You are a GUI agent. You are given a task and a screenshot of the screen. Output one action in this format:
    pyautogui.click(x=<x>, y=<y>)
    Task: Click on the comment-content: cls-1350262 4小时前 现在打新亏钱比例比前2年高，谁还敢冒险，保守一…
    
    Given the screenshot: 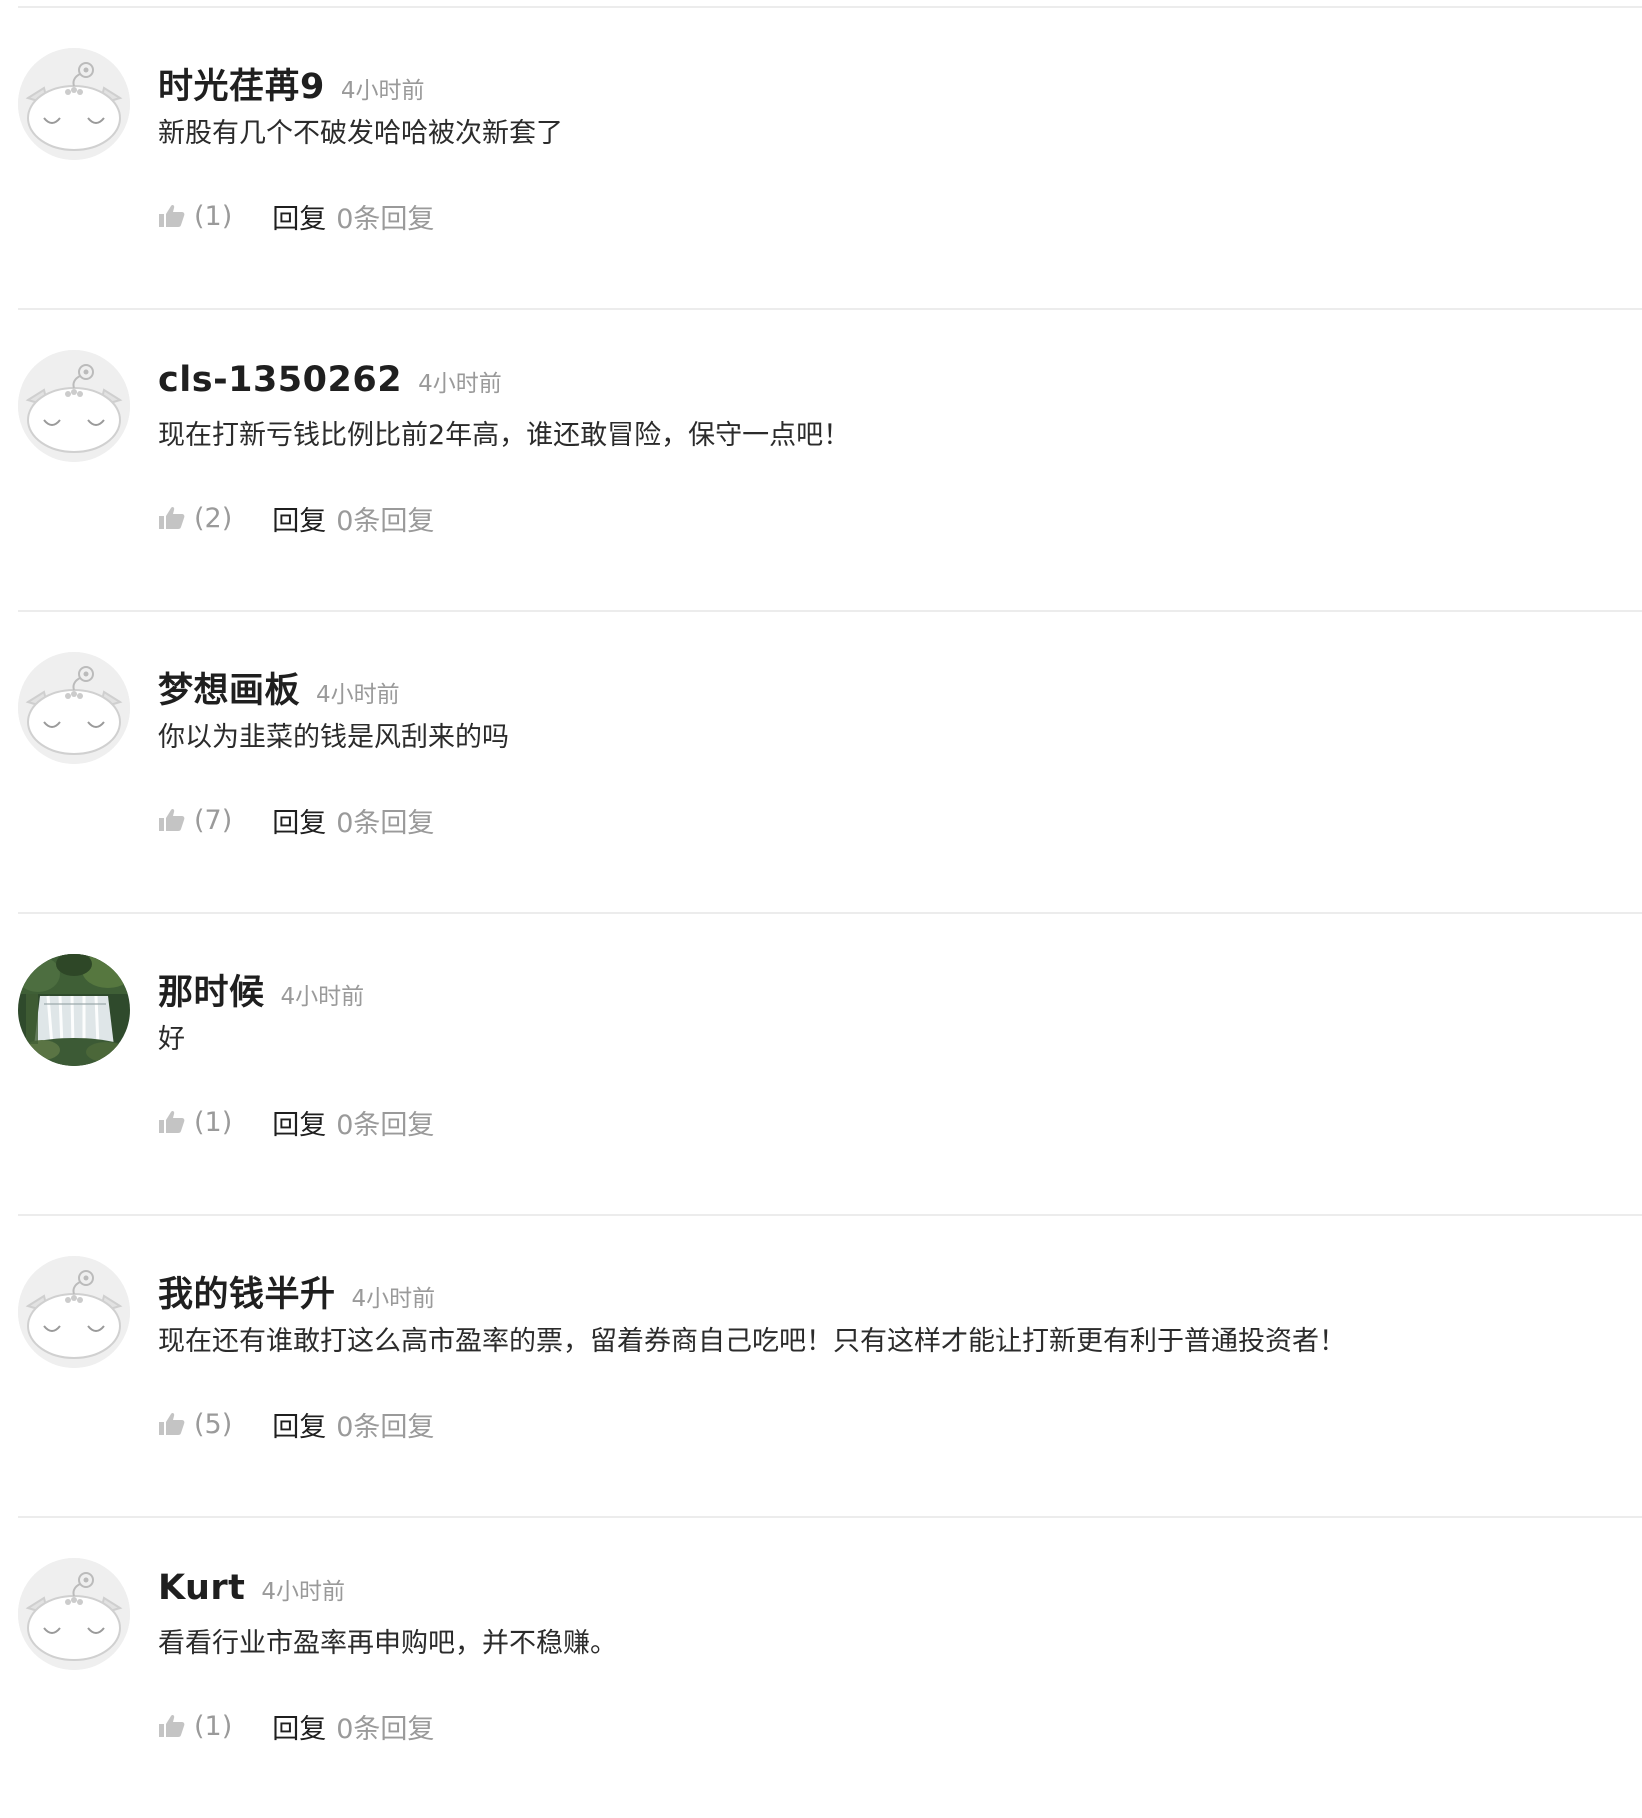 What is the action you would take?
    pyautogui.click(x=900, y=448)
    